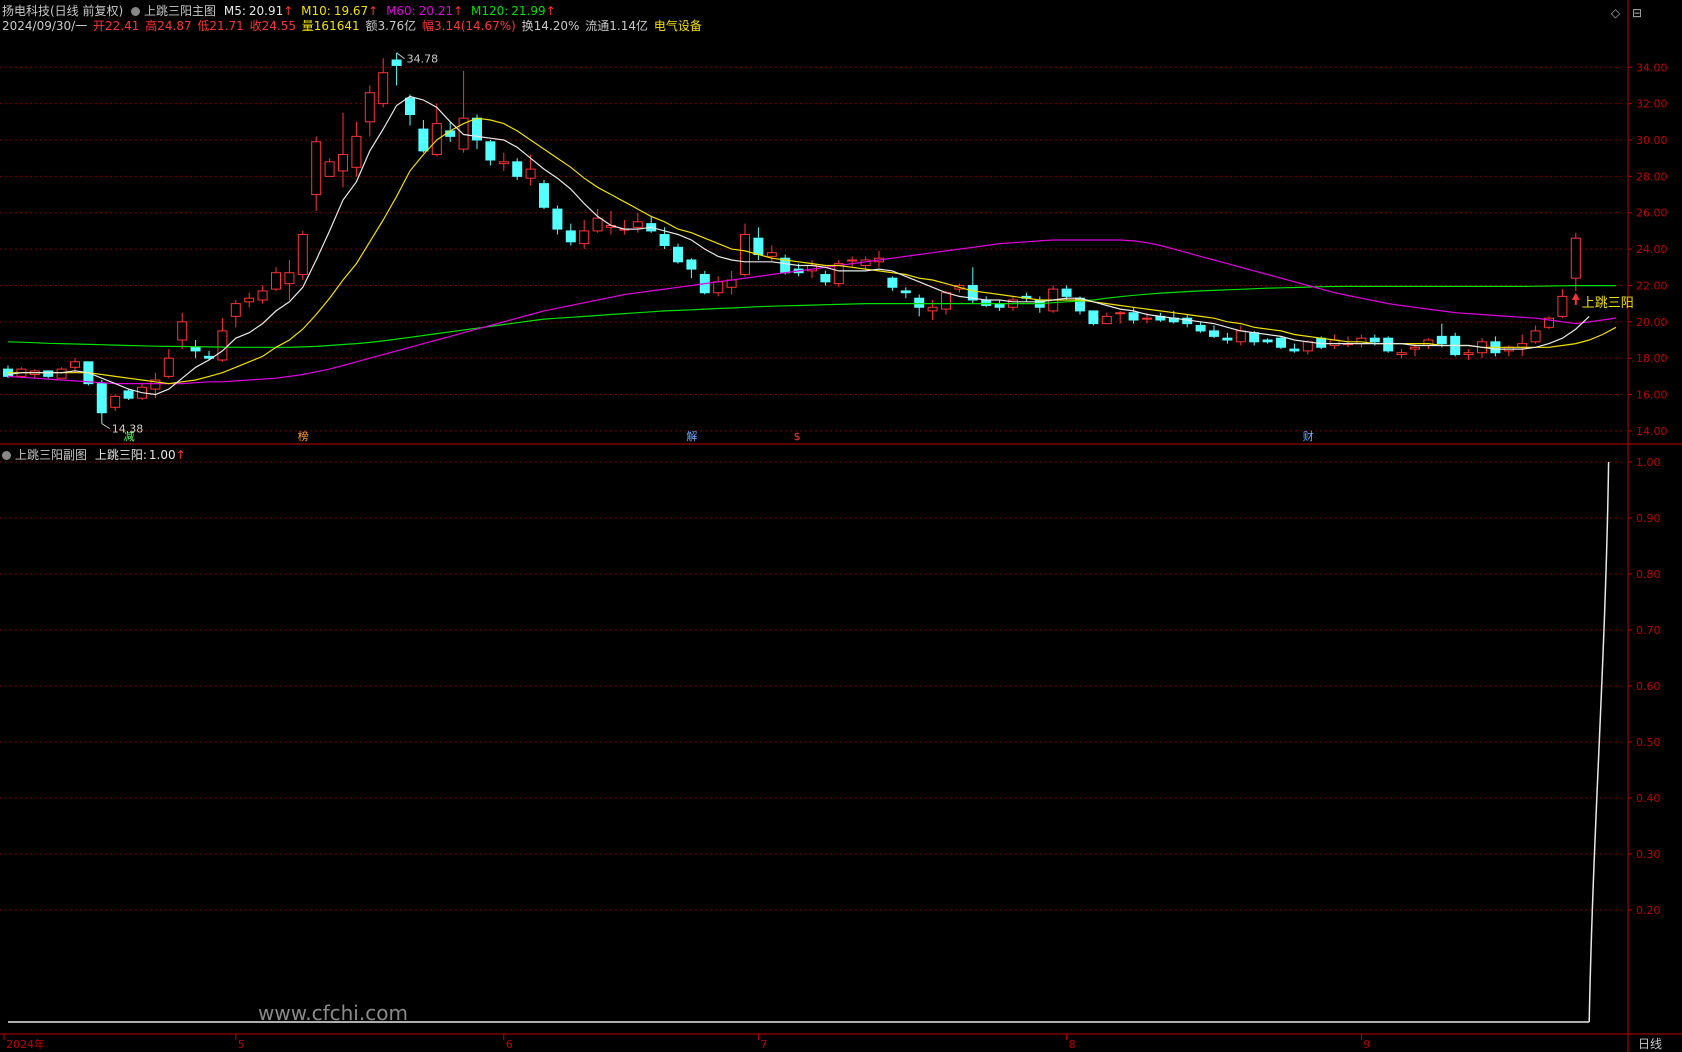 This screenshot has height=1052, width=1682. I want to click on price-tick-label: 16.00, so click(1652, 395).